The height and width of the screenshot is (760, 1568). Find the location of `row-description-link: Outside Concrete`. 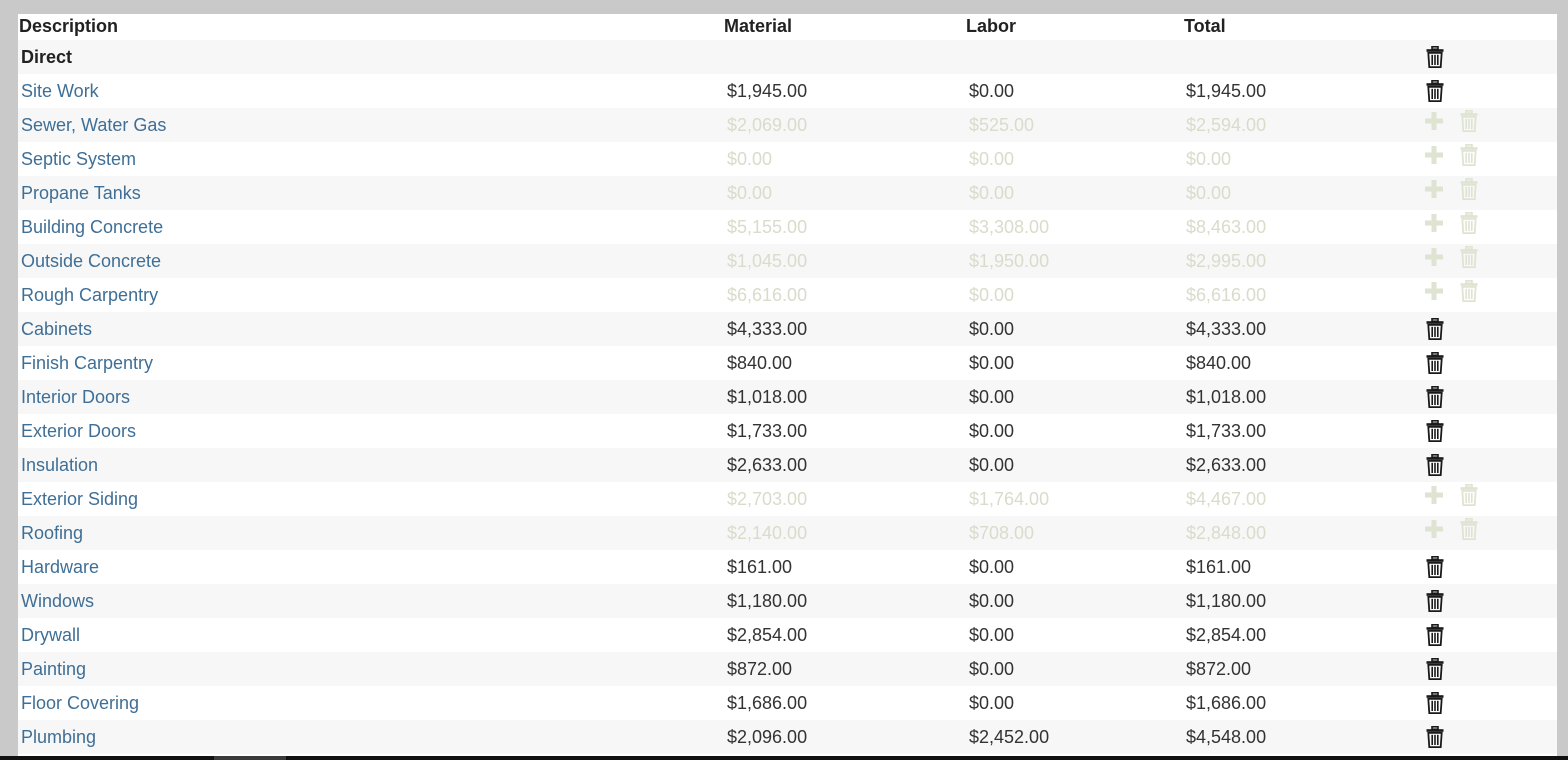

row-description-link: Outside Concrete is located at coordinates (91, 261).